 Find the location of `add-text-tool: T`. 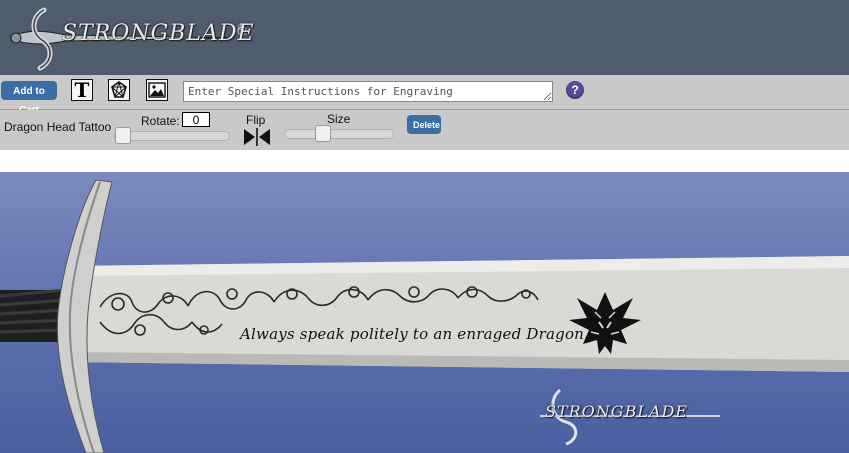

add-text-tool: T is located at coordinates (82, 90).